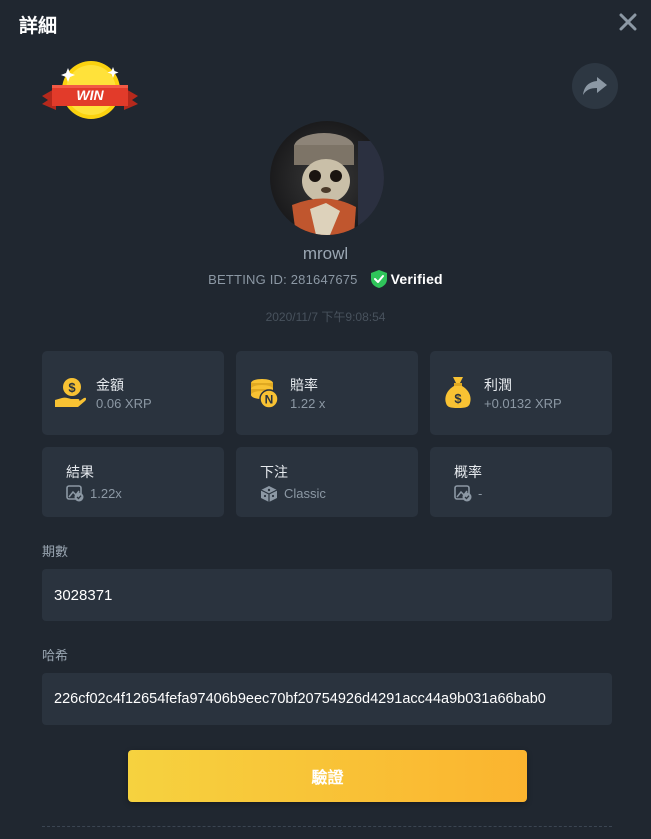  What do you see at coordinates (416, 279) in the screenshot?
I see `verified-label: Verified` at bounding box center [416, 279].